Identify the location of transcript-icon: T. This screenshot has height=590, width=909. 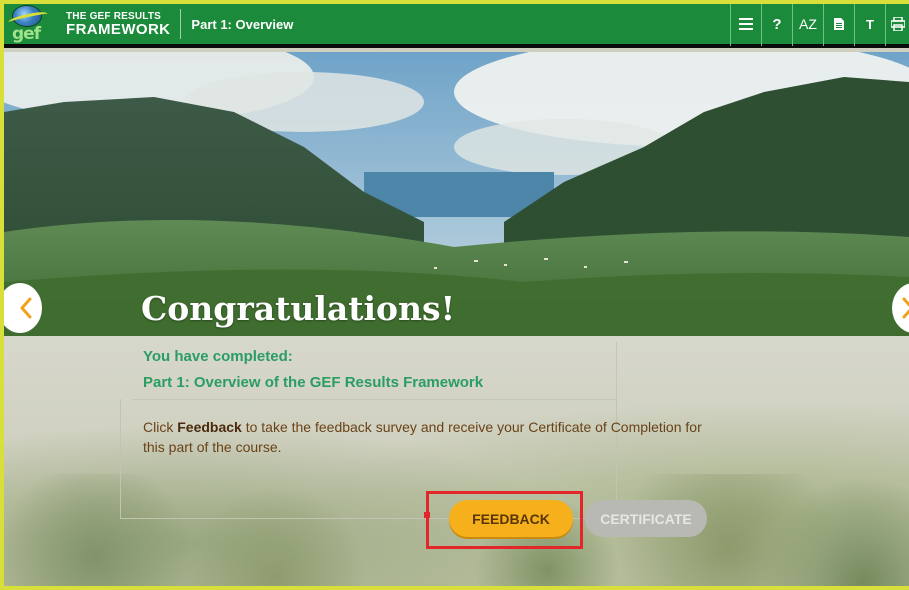
(870, 24).